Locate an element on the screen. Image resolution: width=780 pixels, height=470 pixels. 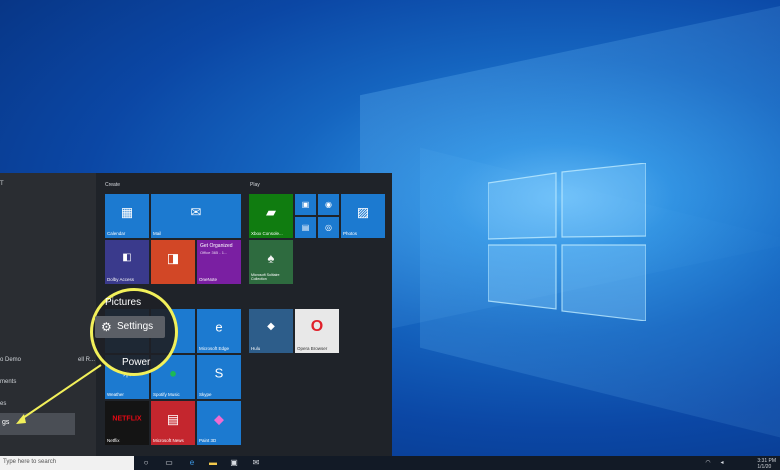
news-icon: ▤ is located at coordinates (173, 419).